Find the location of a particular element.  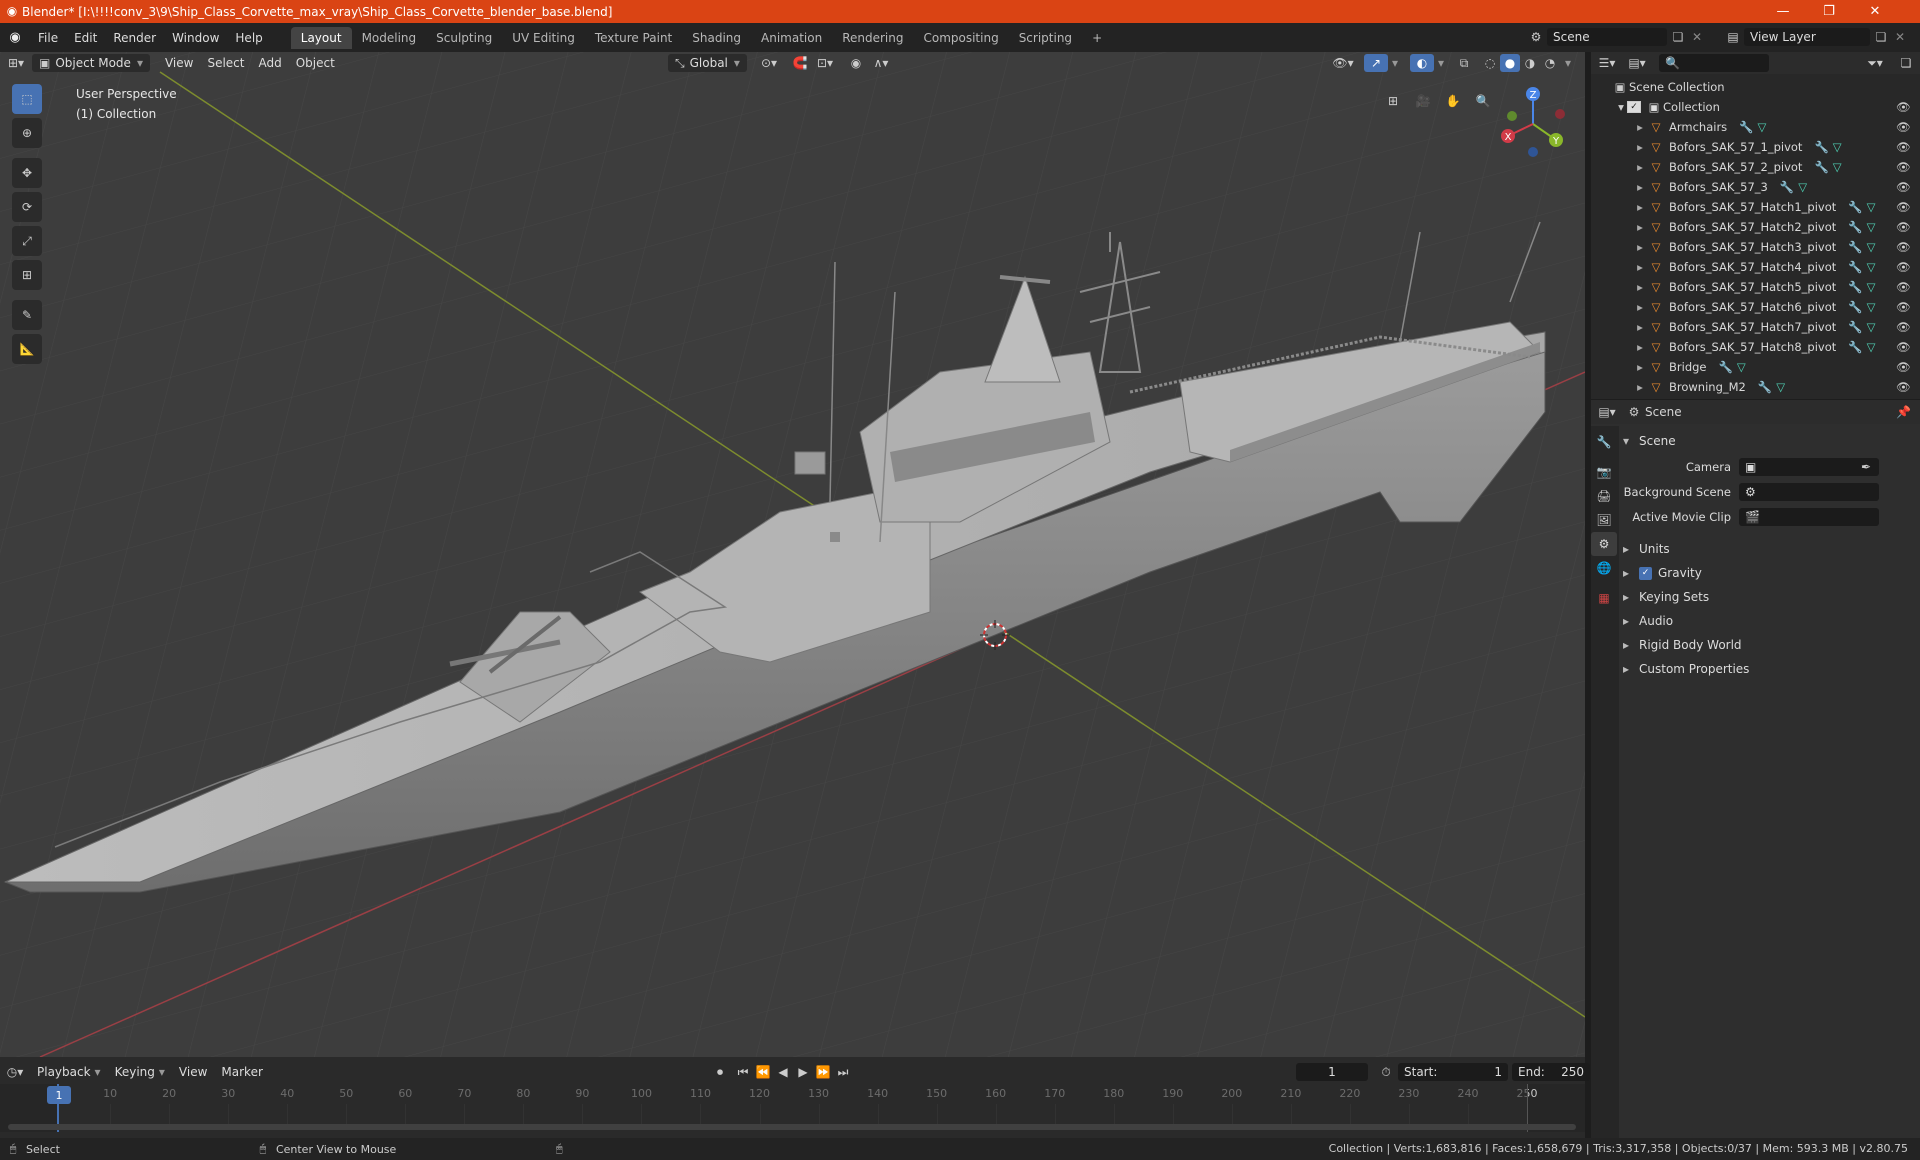

visibility-icon: 👁▾ is located at coordinates (1343, 63).